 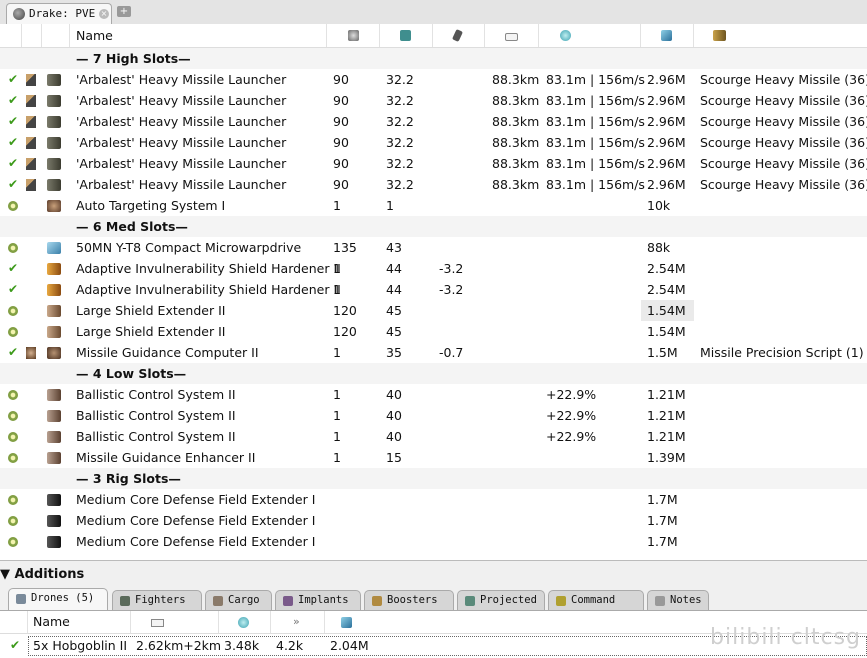 I want to click on slot-separator-label: — 4 Low Slots—, so click(x=131, y=373).